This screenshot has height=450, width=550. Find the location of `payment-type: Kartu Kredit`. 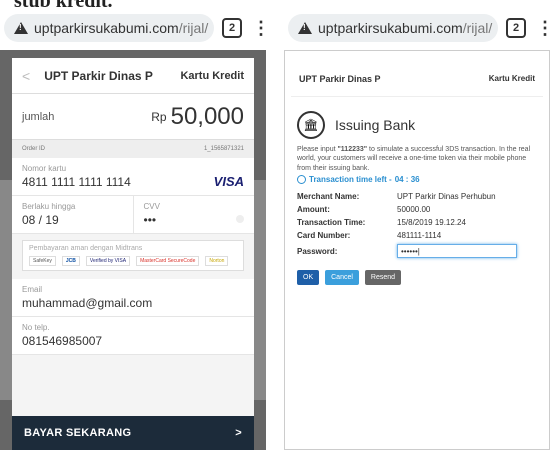

payment-type: Kartu Kredit is located at coordinates (212, 75).